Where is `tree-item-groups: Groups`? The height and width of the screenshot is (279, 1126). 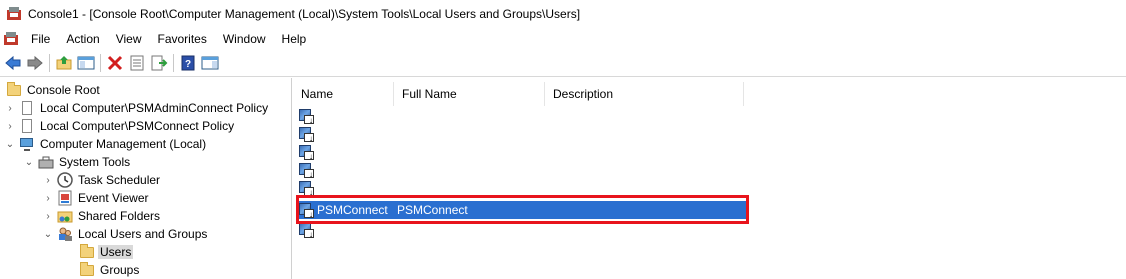
tree-item-groups: Groups is located at coordinates (108, 270).